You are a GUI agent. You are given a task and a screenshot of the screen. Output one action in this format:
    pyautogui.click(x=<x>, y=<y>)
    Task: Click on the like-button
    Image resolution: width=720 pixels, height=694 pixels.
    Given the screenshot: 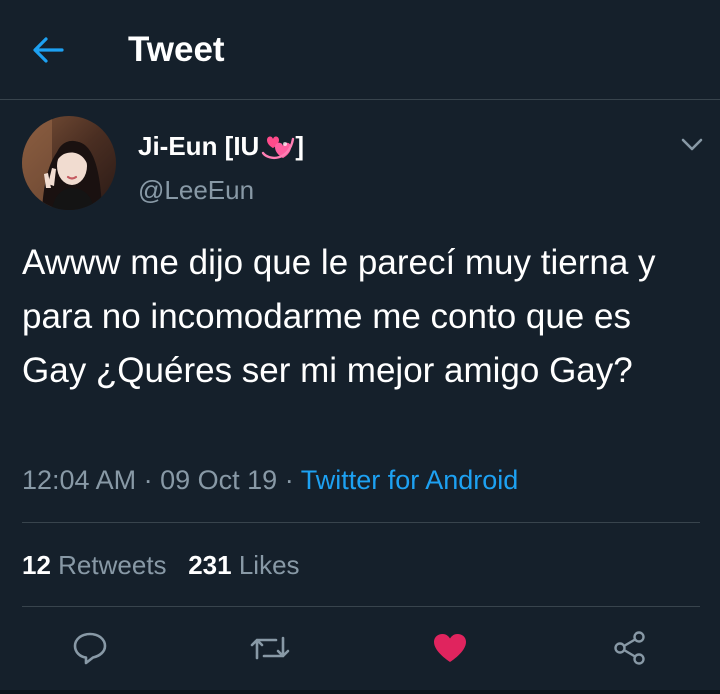 What is the action you would take?
    pyautogui.click(x=450, y=648)
    